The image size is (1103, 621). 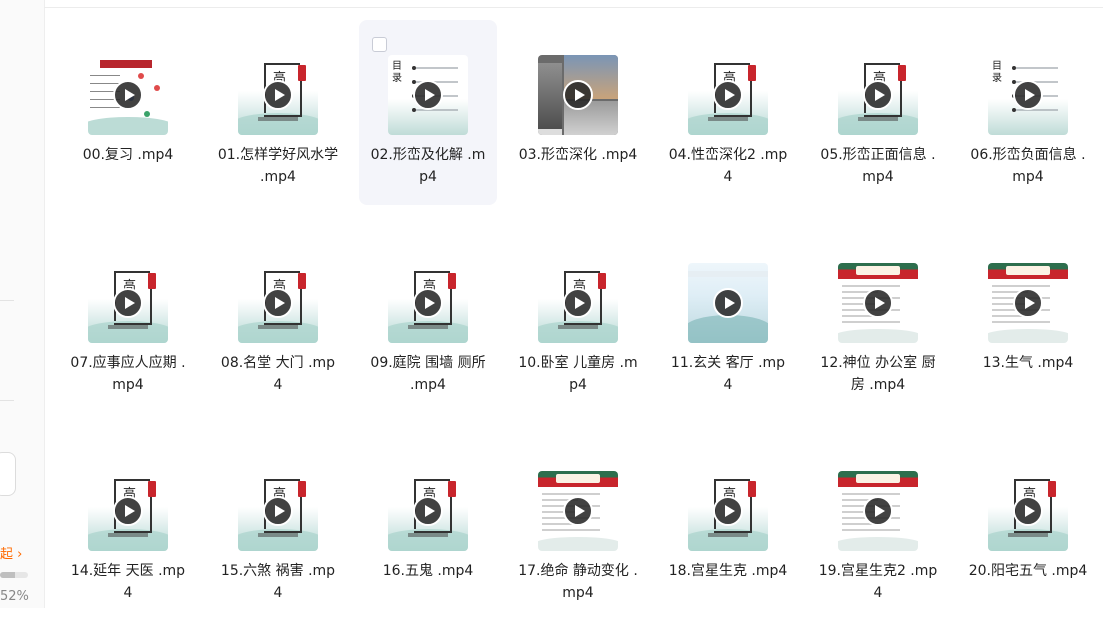 What do you see at coordinates (428, 571) in the screenshot?
I see `file-name: 16.五鬼 .mp4` at bounding box center [428, 571].